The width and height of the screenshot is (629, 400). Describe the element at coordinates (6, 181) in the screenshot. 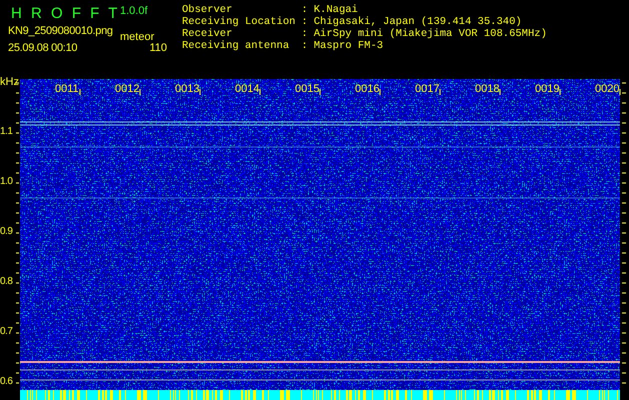

I see `frequency-label: 1.0` at that location.